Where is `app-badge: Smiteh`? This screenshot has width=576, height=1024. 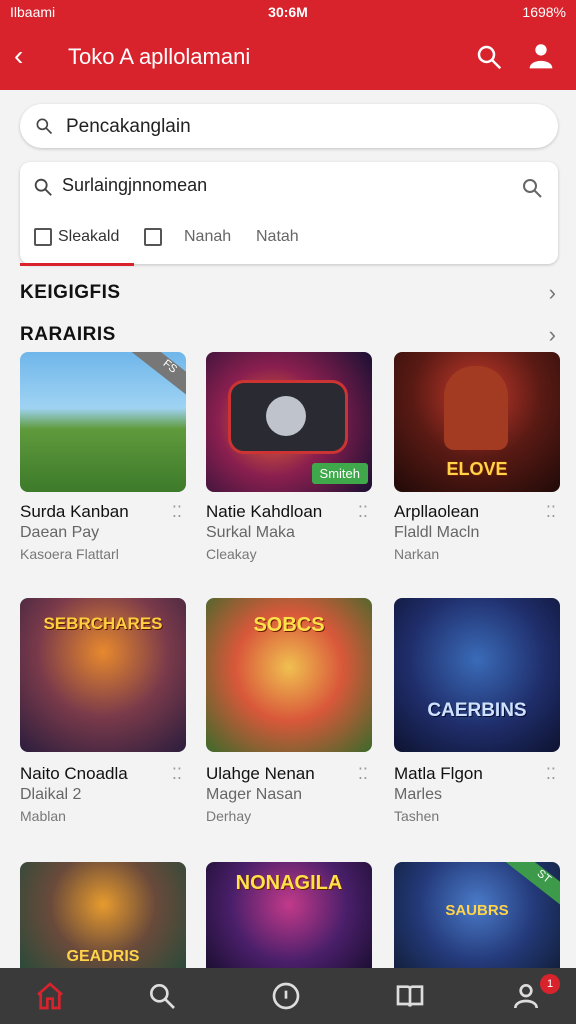
app-badge: Smiteh is located at coordinates (339, 473).